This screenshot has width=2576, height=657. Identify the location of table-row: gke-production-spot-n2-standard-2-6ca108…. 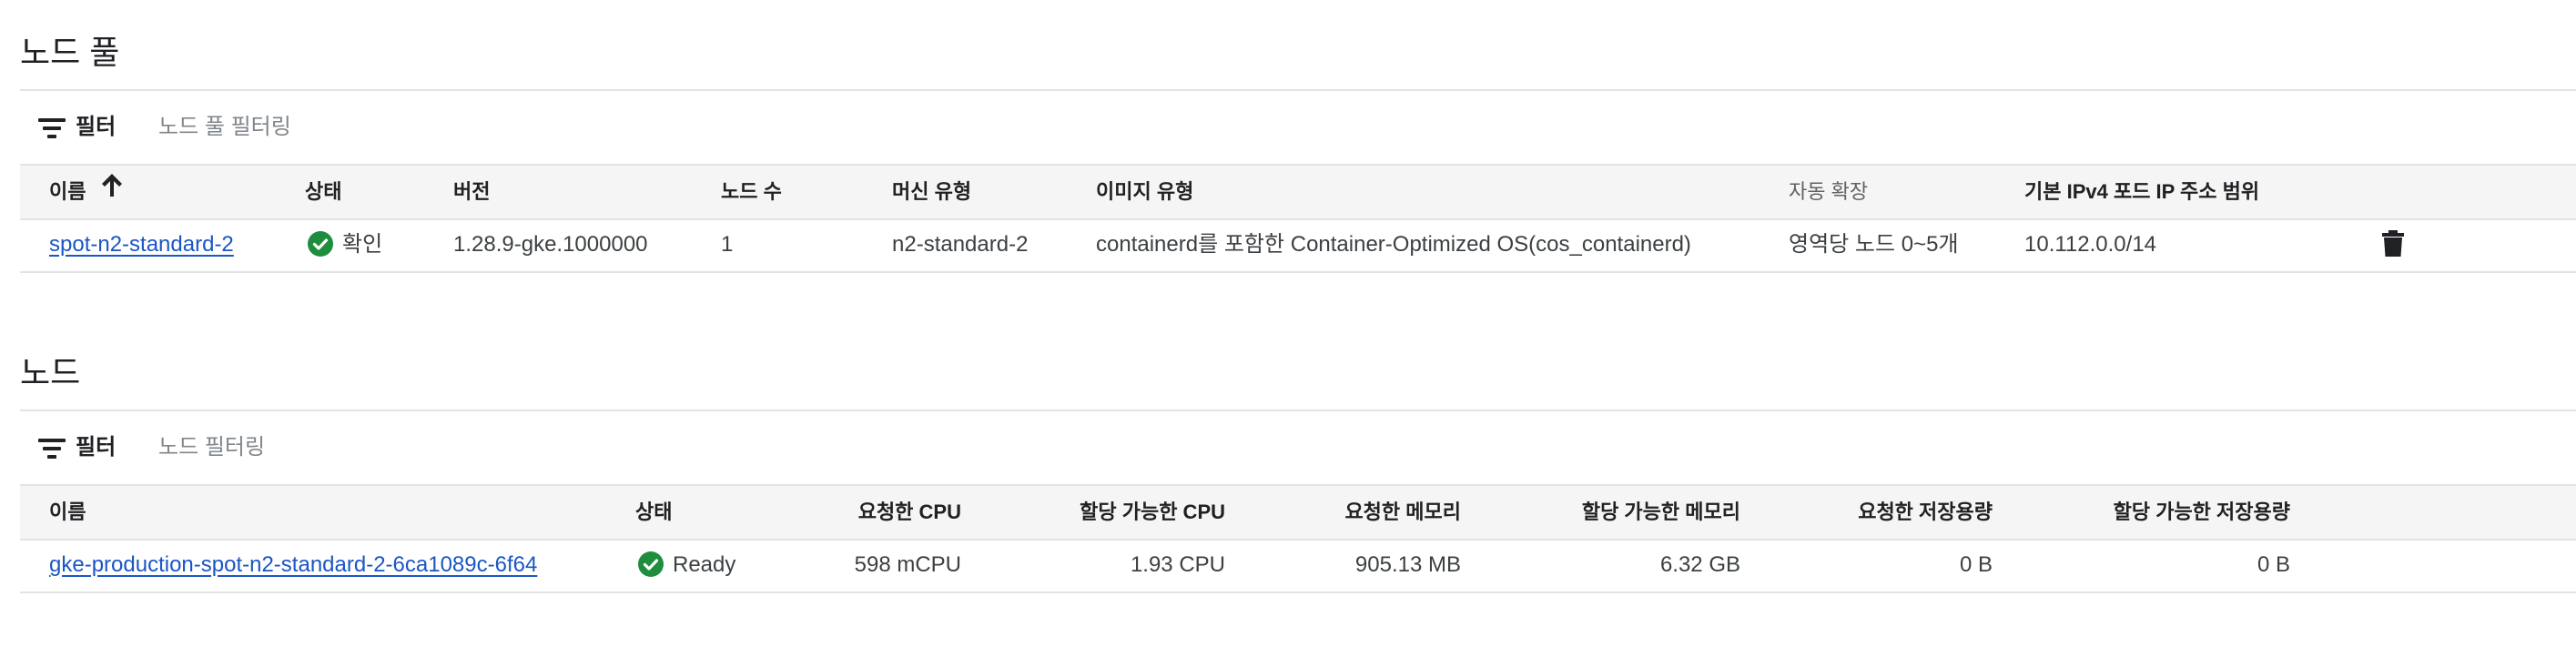
(1298, 566).